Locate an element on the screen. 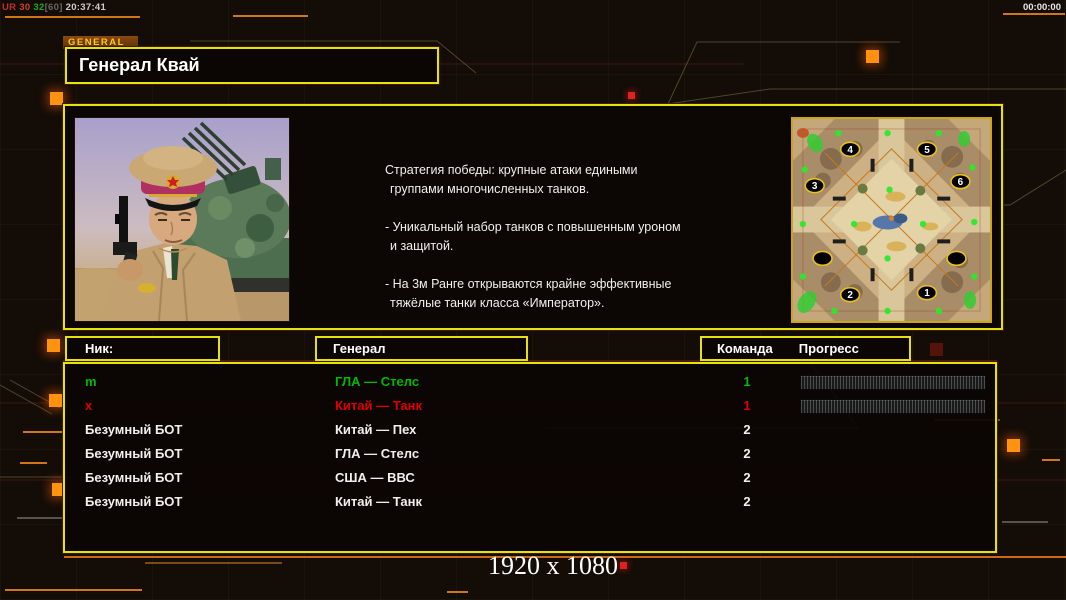  header-team-label: Команда is located at coordinates (745, 348).